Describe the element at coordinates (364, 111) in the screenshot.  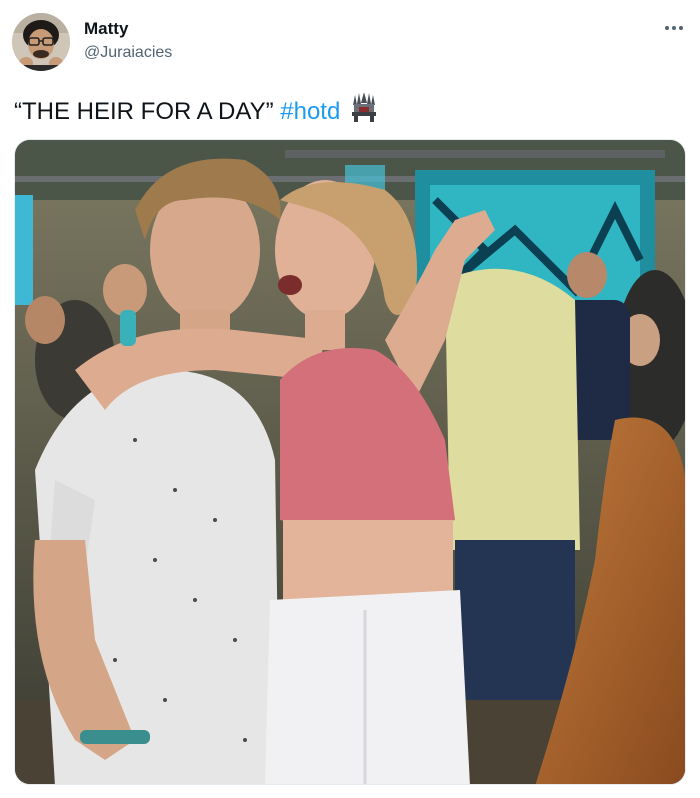
I see `iron-throne-emoji-icon` at that location.